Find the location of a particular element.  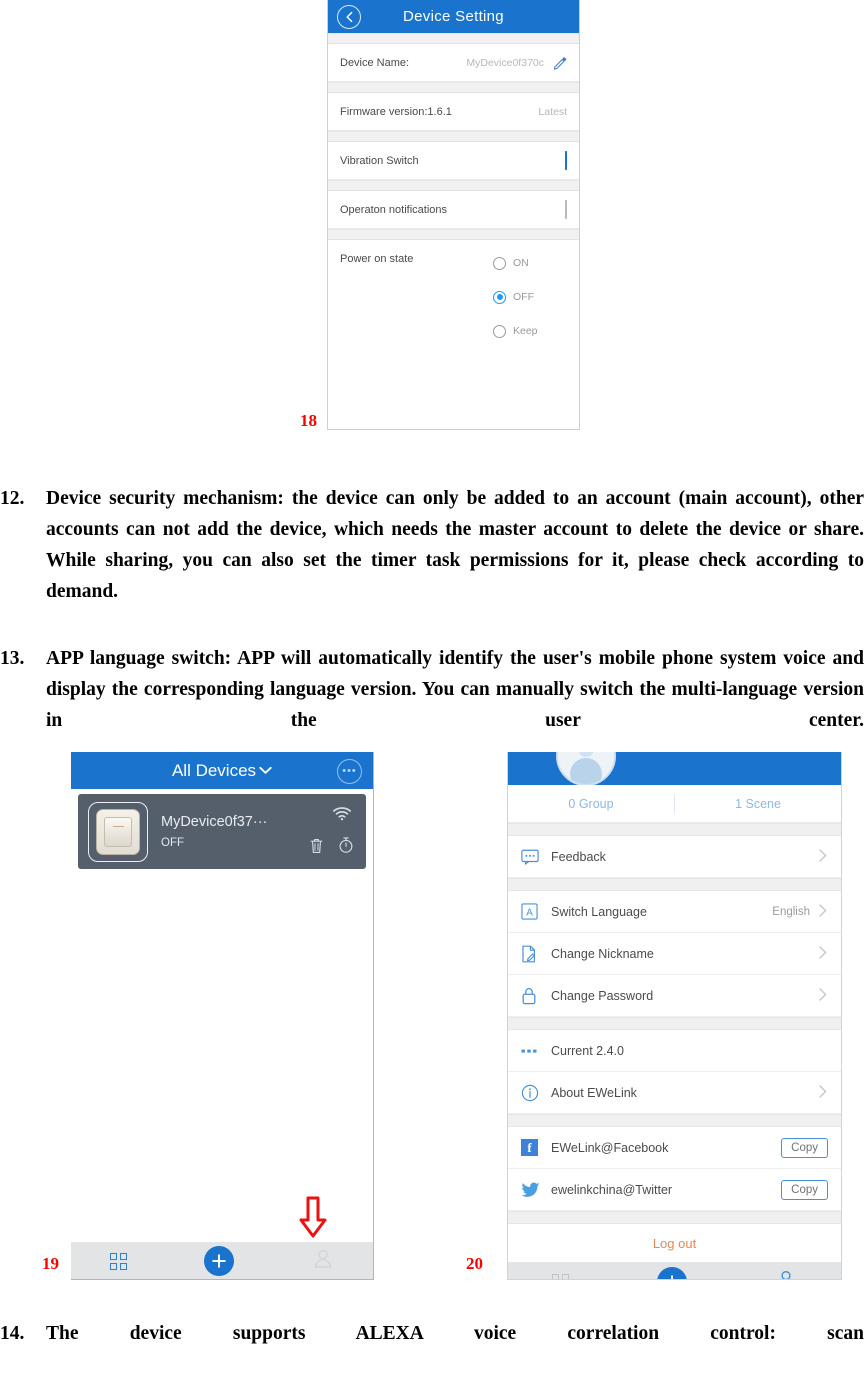

social-row-facebook: f EWeLink@Facebook Copy is located at coordinates (674, 1148).